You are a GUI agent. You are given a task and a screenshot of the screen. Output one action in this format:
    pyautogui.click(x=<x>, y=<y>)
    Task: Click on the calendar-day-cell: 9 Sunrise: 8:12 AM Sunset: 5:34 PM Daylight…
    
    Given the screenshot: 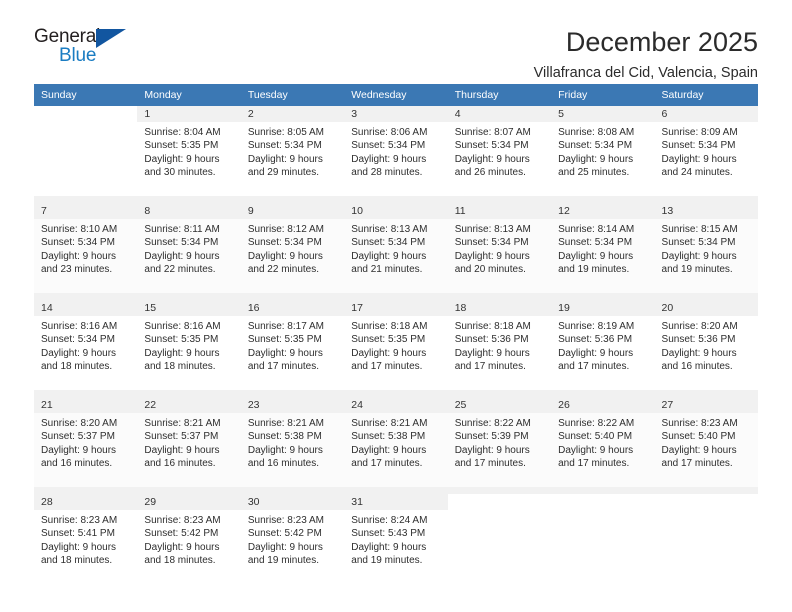 What is the action you would take?
    pyautogui.click(x=292, y=248)
    